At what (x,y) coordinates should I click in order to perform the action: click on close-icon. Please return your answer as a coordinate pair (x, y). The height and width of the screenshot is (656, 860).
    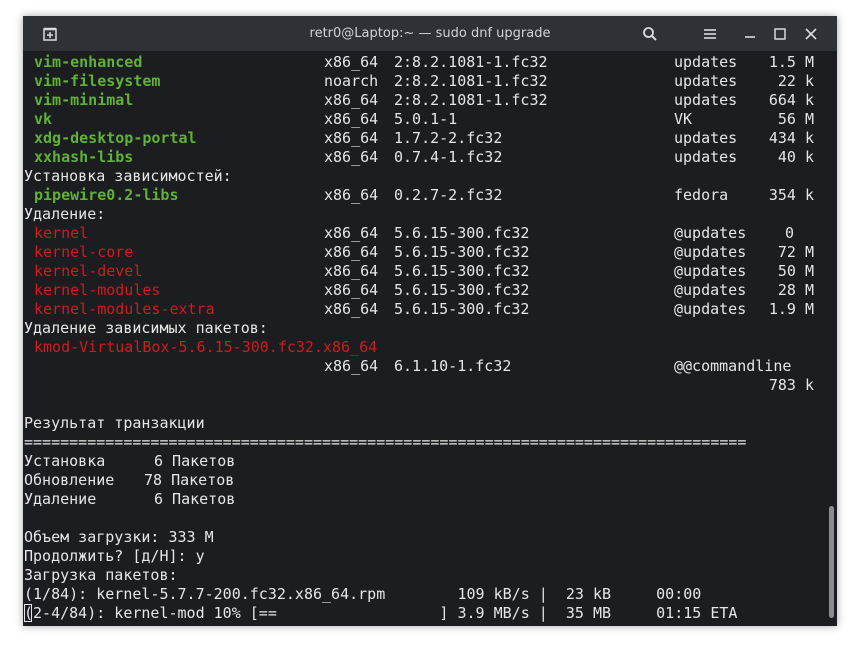
    Looking at the image, I should click on (811, 33).